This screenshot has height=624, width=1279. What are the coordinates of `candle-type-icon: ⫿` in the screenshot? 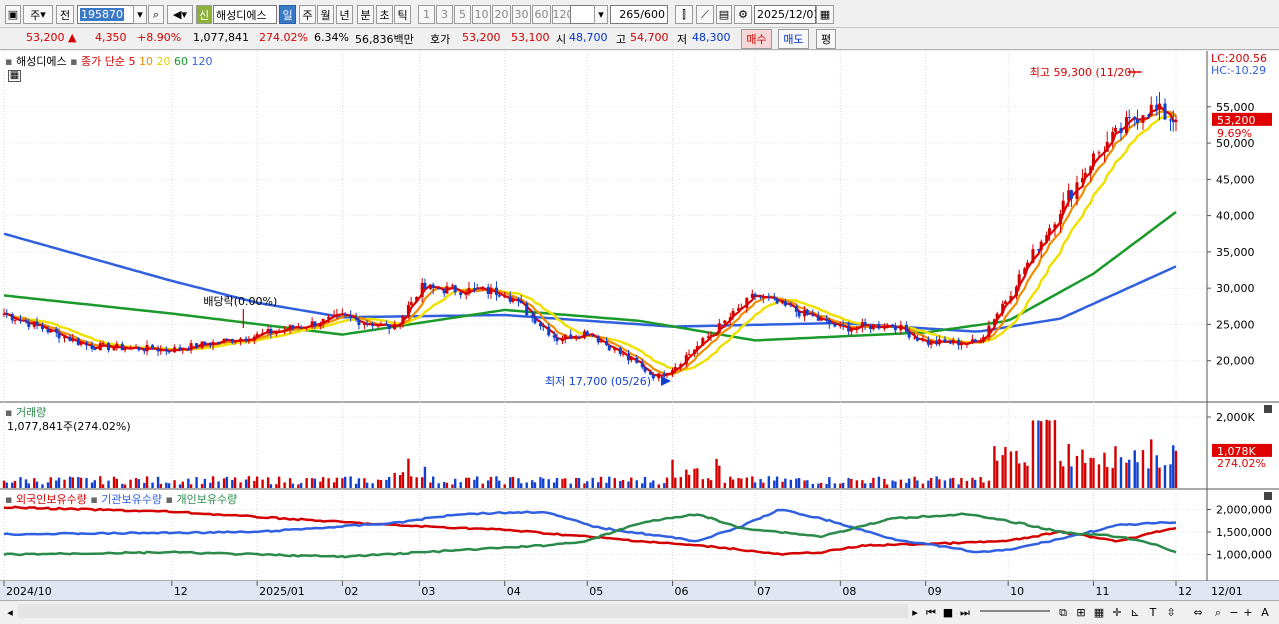 It's located at (684, 14).